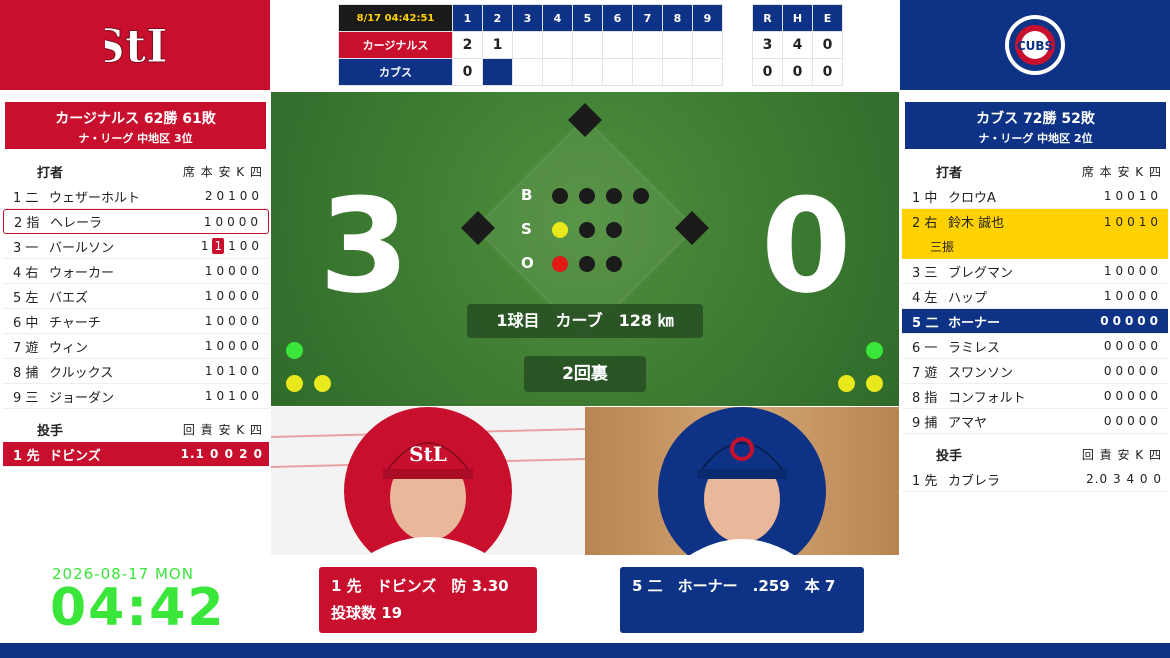 This screenshot has height=658, width=1170. Describe the element at coordinates (949, 456) in the screenshot. I see `pitcher-header: 投手` at that location.